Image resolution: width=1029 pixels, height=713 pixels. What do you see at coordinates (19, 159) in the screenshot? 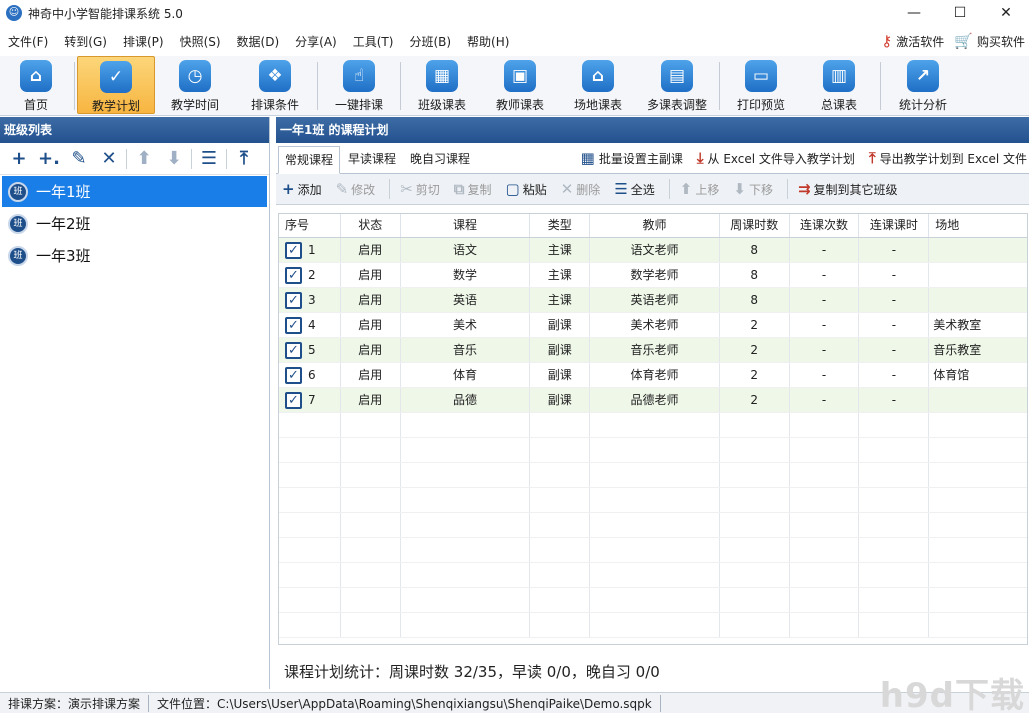
I see `add-class-icon: +` at bounding box center [19, 159].